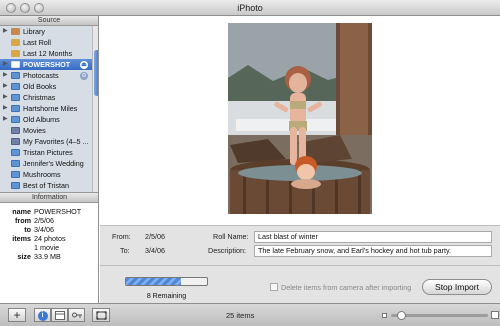 The height and width of the screenshot is (326, 500). What do you see at coordinates (155, 236) in the screenshot?
I see `from-value: 2/5/06` at bounding box center [155, 236].